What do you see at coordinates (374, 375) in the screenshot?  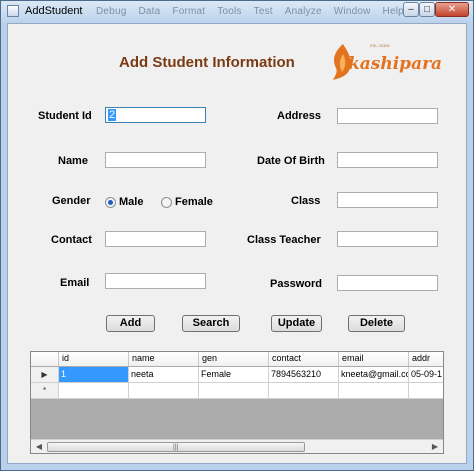 I see `cell-email: kneeta@gmail.com` at bounding box center [374, 375].